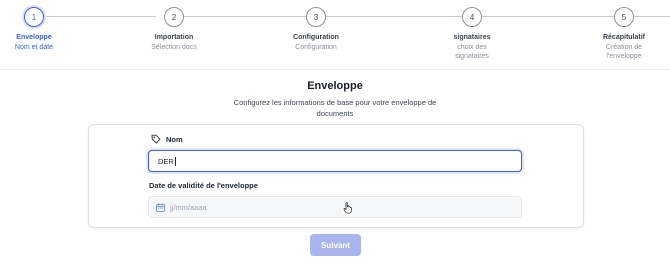 The width and height of the screenshot is (670, 270). Describe the element at coordinates (174, 47) in the screenshot. I see `step-subtitle: Sélection docs` at that location.